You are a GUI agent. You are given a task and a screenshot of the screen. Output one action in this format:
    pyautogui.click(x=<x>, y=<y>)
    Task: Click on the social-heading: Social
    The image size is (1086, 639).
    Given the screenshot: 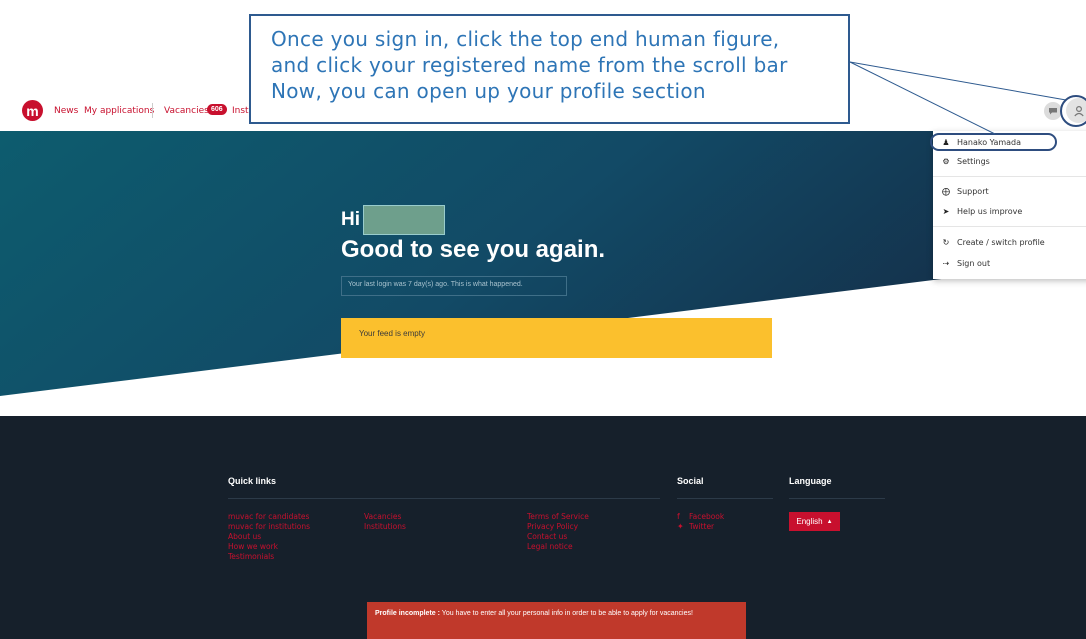 What is the action you would take?
    pyautogui.click(x=690, y=481)
    